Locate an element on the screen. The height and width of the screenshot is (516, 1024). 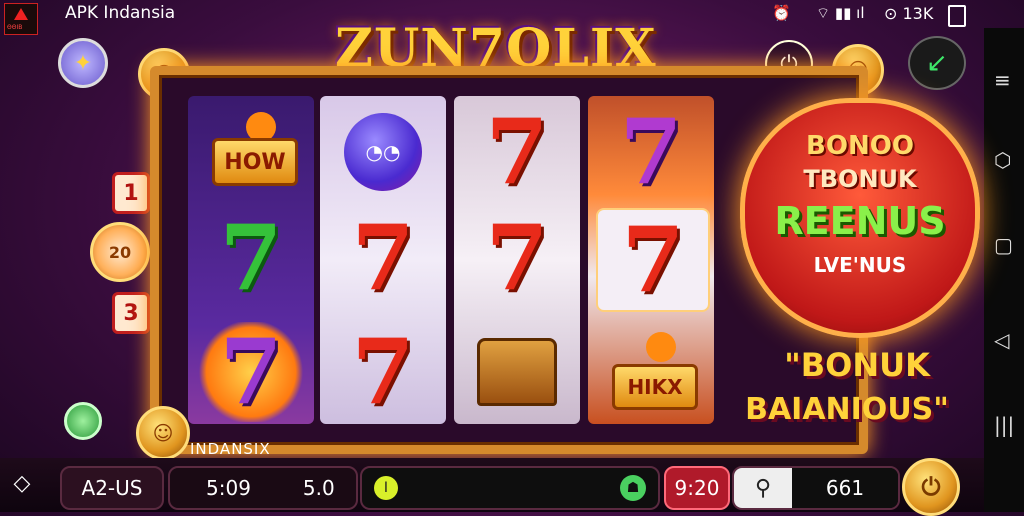
recents-lines-icon: ||| is located at coordinates (1004, 425).